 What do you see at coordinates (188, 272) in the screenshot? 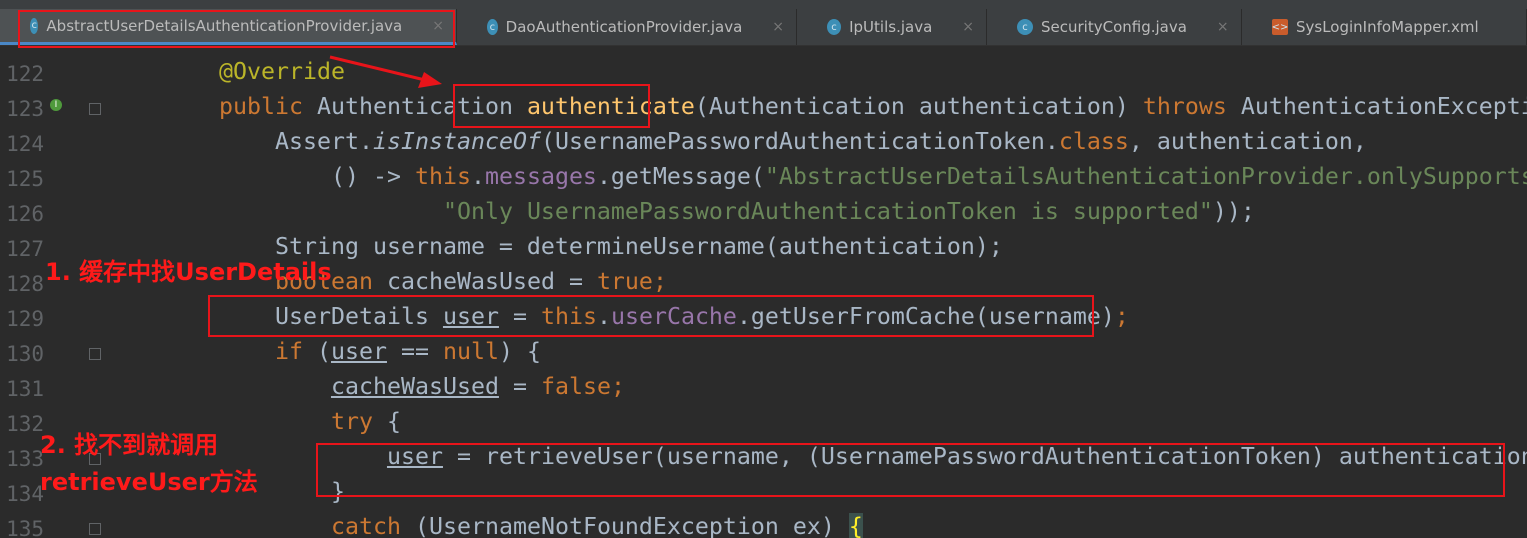
I see `annotation-step-1: 1. 缓存中找UserDetails` at bounding box center [188, 272].